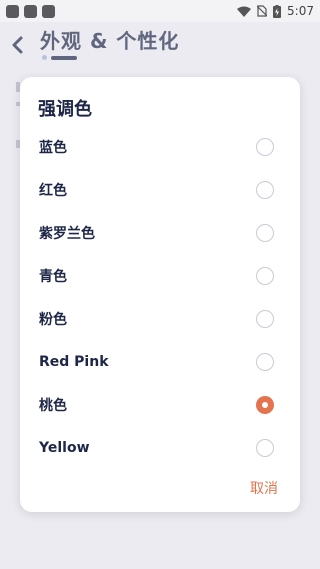 The image size is (320, 569). Describe the element at coordinates (53, 276) in the screenshot. I see `option-label: 青色` at that location.